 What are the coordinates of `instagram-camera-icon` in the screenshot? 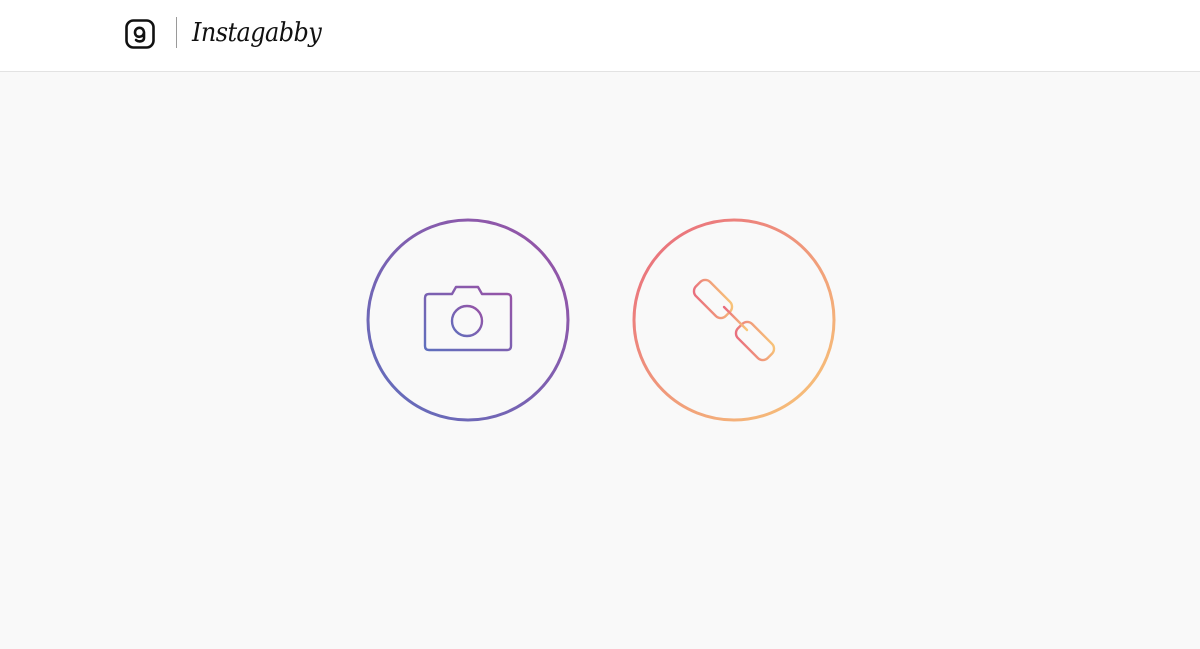 It's located at (140, 34).